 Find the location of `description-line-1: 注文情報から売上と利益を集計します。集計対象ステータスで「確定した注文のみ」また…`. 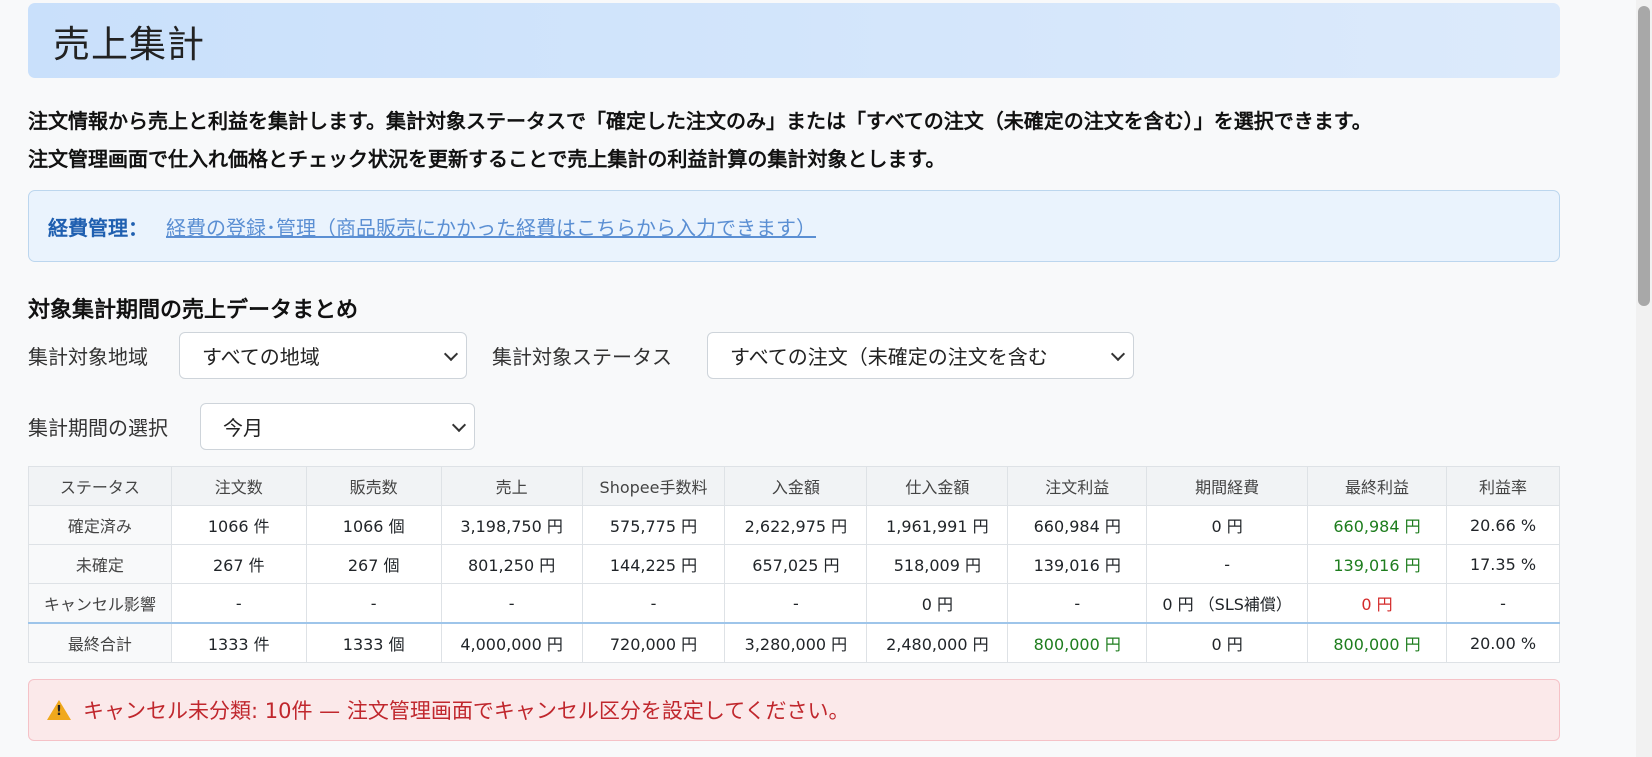

description-line-1: 注文情報から売上と利益を集計します。集計対象ステータスで「確定した注文のみ」また… is located at coordinates (700, 121).